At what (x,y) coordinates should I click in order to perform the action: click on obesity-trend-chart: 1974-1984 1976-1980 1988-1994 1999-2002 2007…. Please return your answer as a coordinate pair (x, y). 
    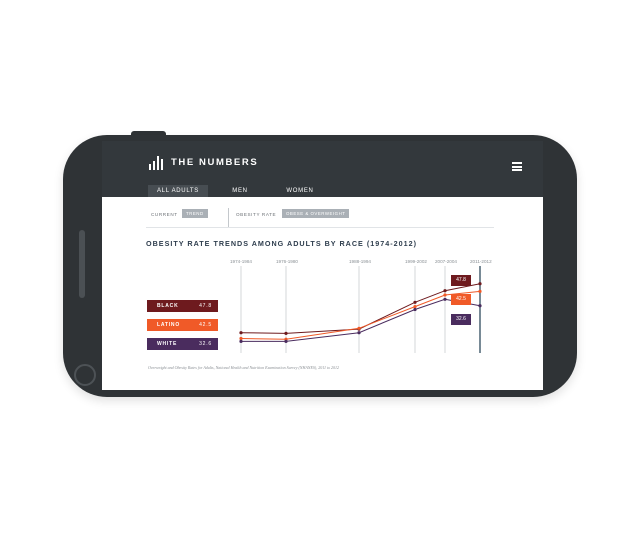
    Looking at the image, I should click on (361, 306).